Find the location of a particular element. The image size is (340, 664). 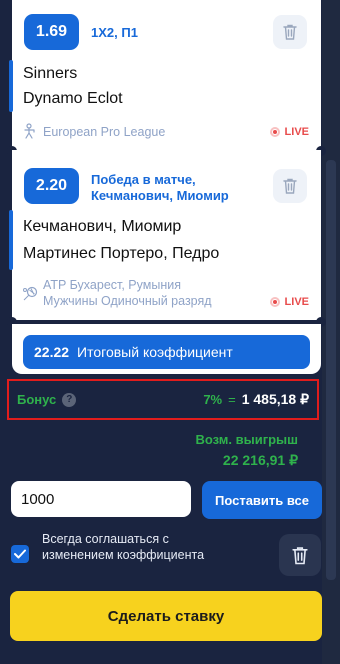

total-card: 22.22 Итоговый коэффициент is located at coordinates (166, 349).